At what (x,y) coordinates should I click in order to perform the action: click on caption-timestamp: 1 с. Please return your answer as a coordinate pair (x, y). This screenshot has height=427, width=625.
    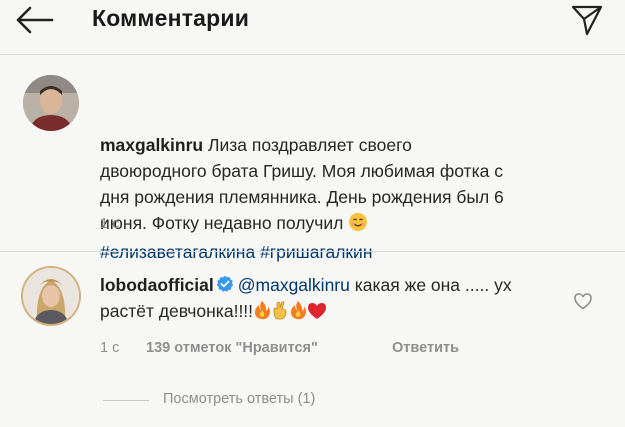
    Looking at the image, I should click on (110, 224).